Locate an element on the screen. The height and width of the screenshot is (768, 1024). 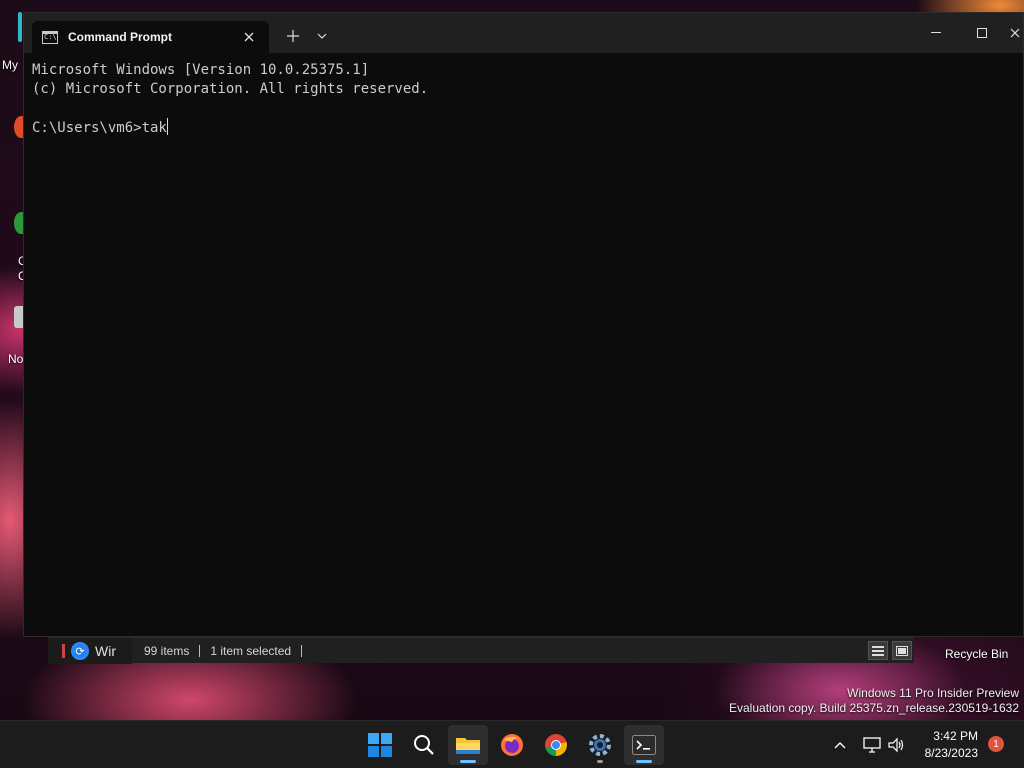
tab-command-prompt: C:\ Command Prompt is located at coordinates (150, 37).